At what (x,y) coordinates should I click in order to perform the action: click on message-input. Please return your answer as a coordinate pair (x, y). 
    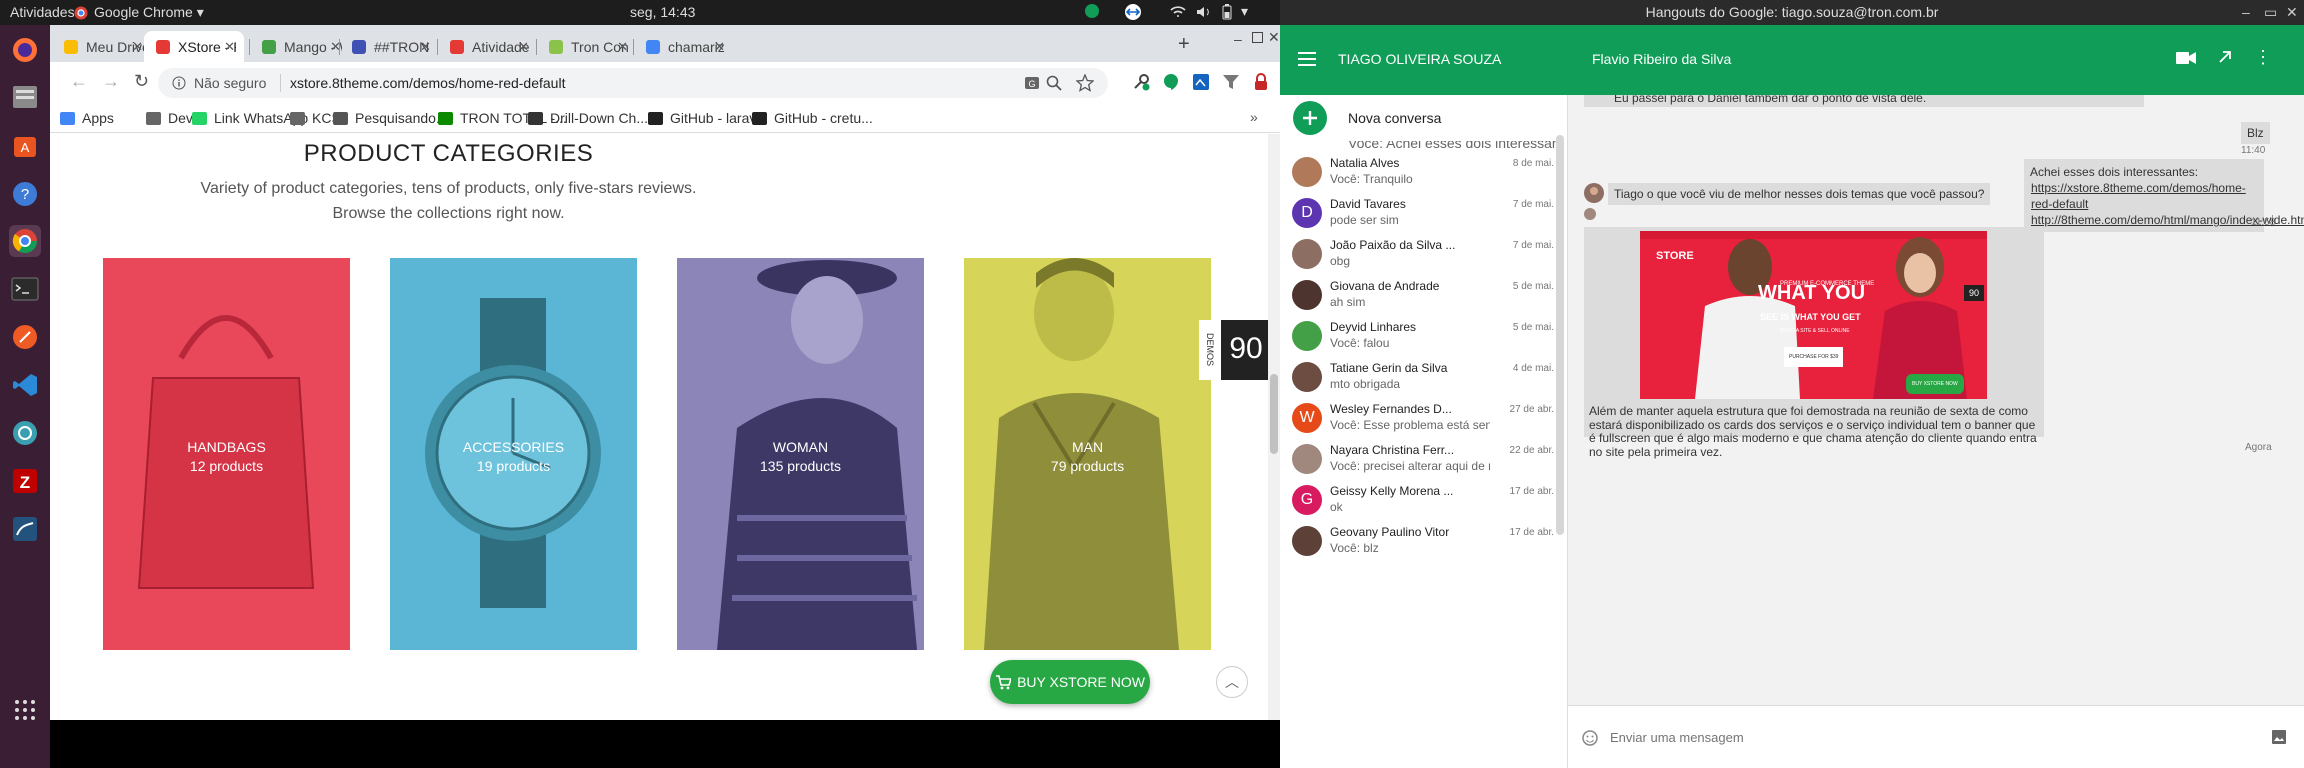
    Looking at the image, I should click on (1910, 737).